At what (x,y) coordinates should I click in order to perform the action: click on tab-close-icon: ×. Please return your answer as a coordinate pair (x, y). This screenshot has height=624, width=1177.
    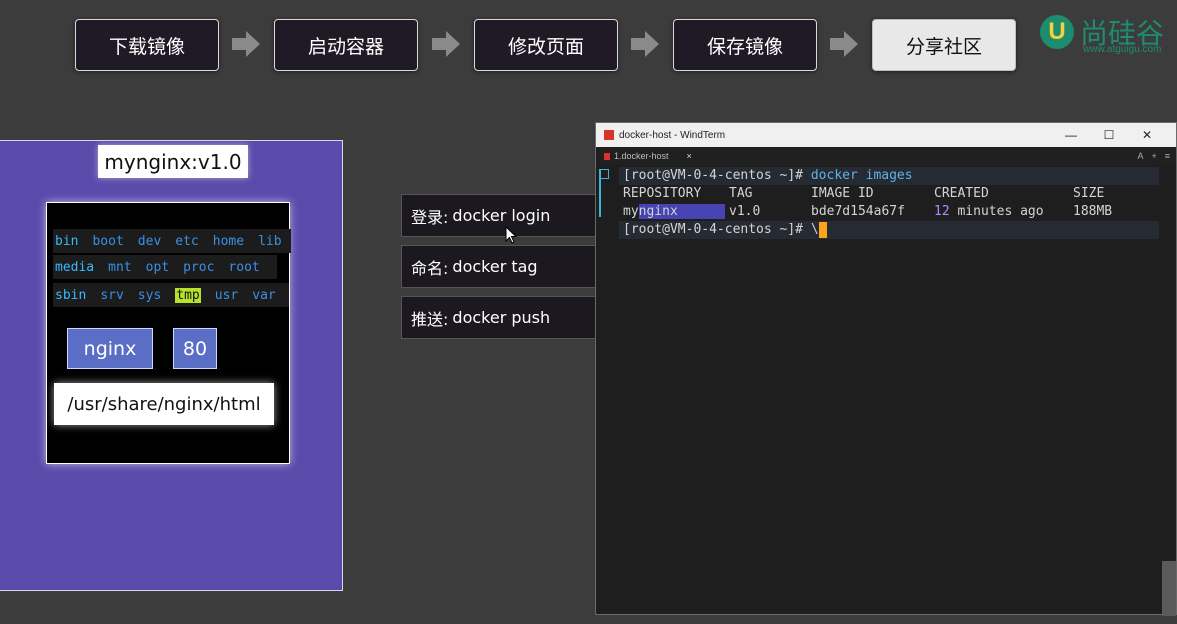
    Looking at the image, I should click on (689, 156).